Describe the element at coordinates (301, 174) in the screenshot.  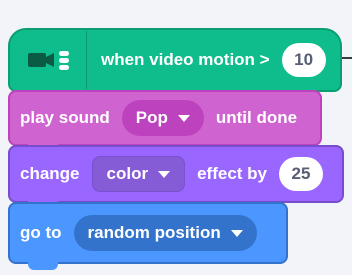
I see `effect-amount-input: 25` at that location.